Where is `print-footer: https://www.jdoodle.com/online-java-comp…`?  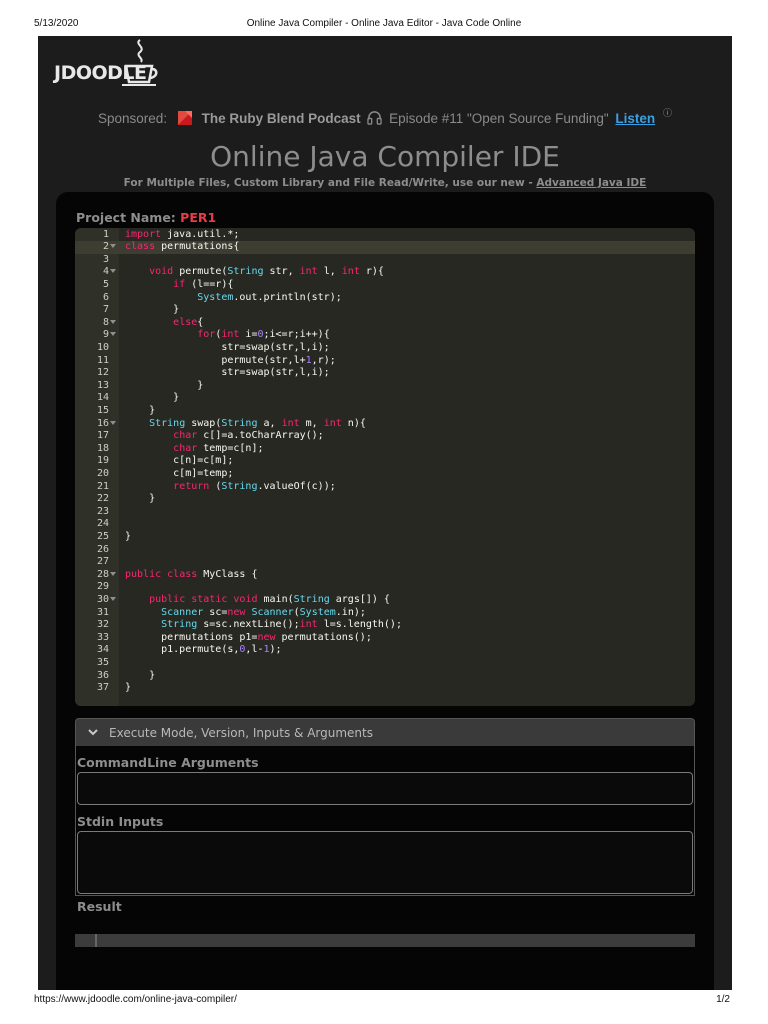 print-footer: https://www.jdoodle.com/online-java-comp… is located at coordinates (384, 1001).